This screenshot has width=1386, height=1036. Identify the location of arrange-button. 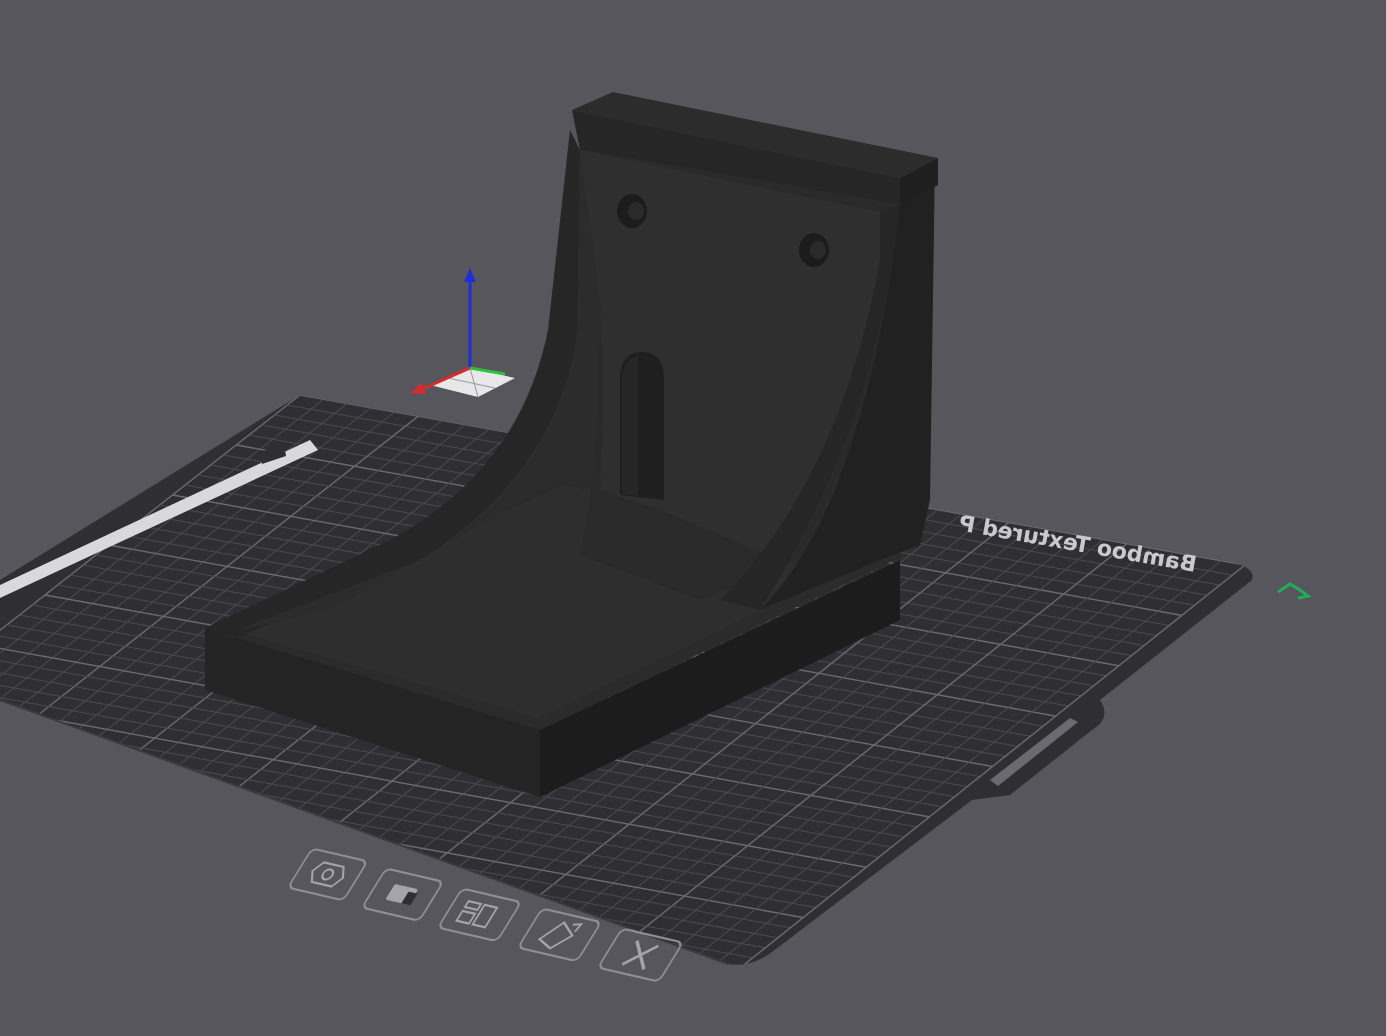
(479, 915).